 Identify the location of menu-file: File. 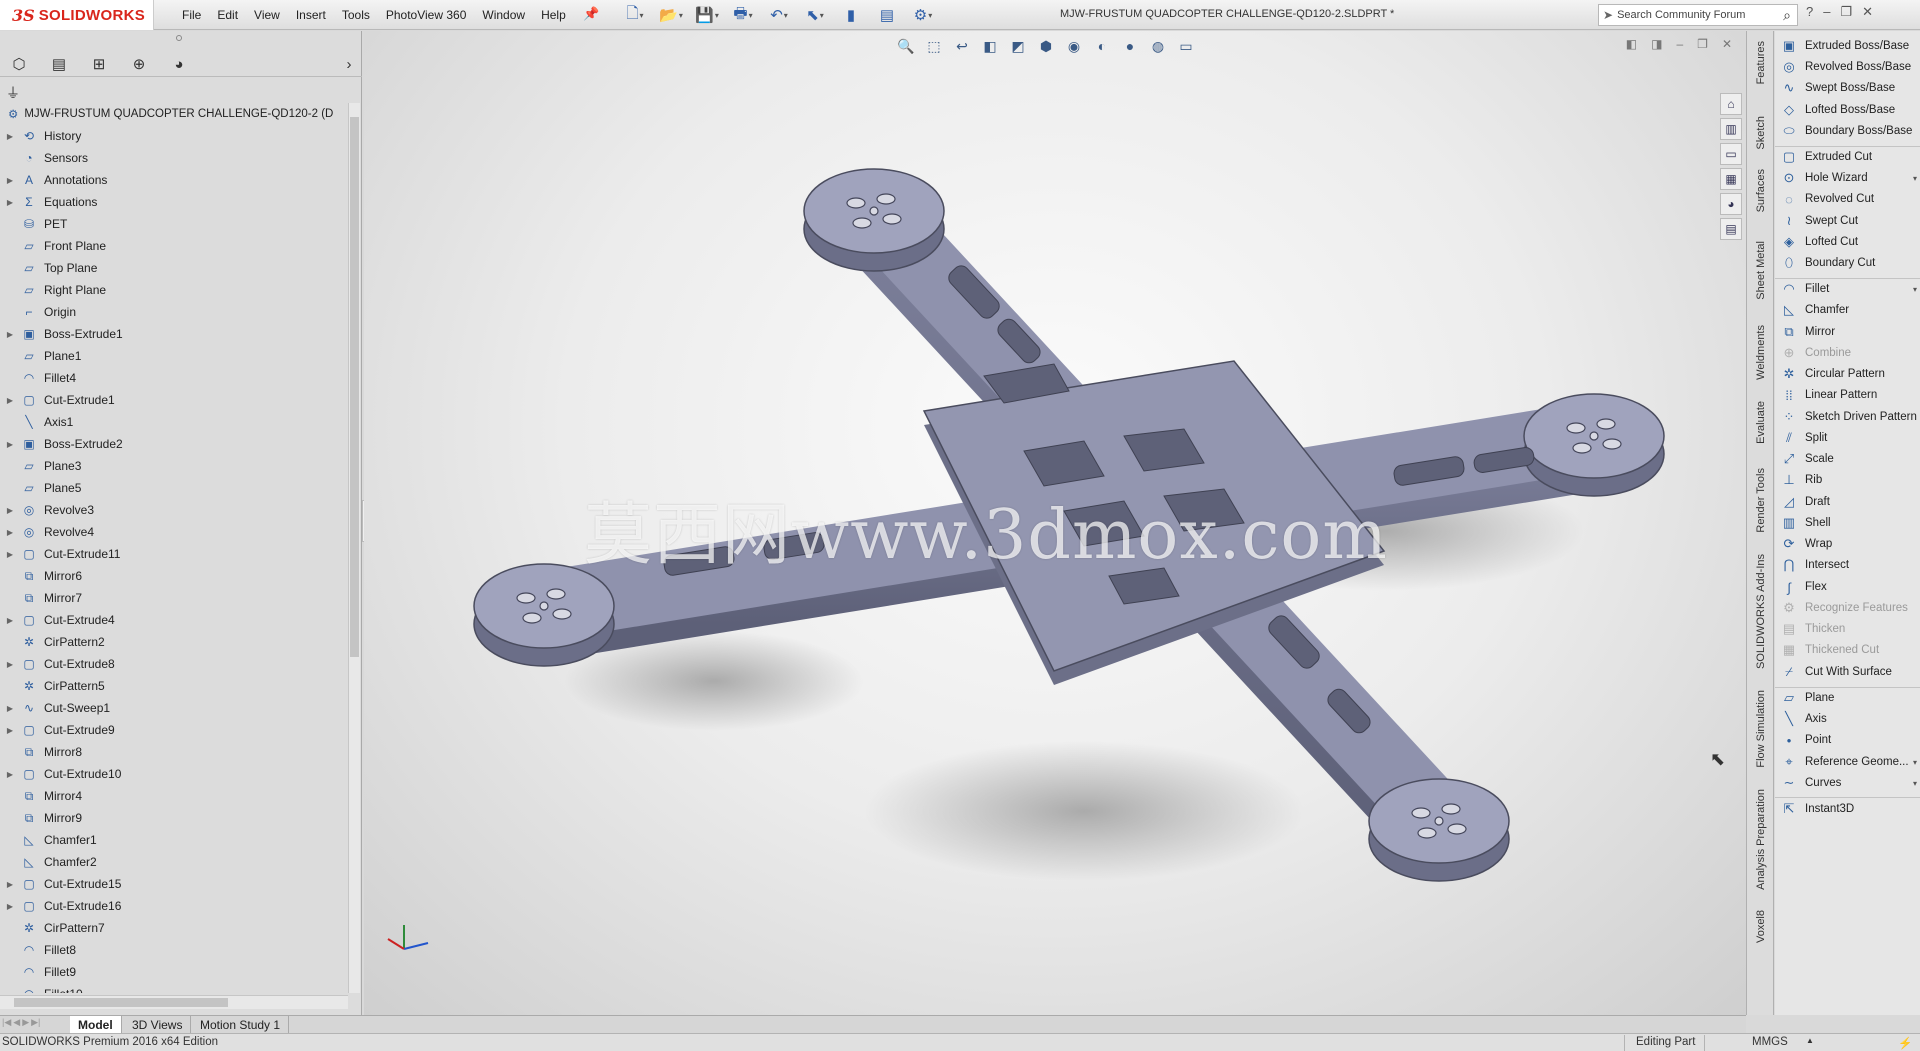
(191, 15).